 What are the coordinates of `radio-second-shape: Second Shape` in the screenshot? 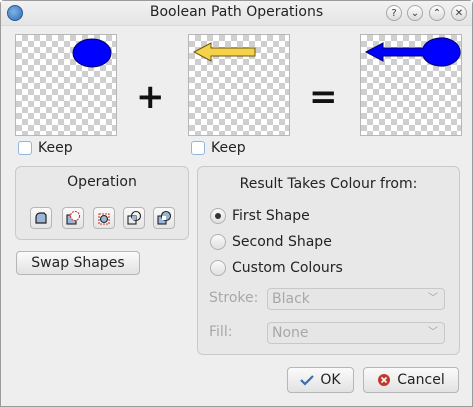 It's located at (271, 242).